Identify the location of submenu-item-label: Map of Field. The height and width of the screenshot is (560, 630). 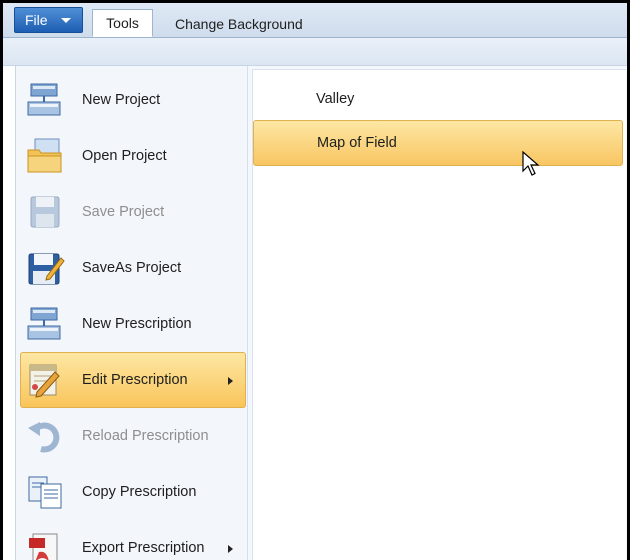
(357, 143).